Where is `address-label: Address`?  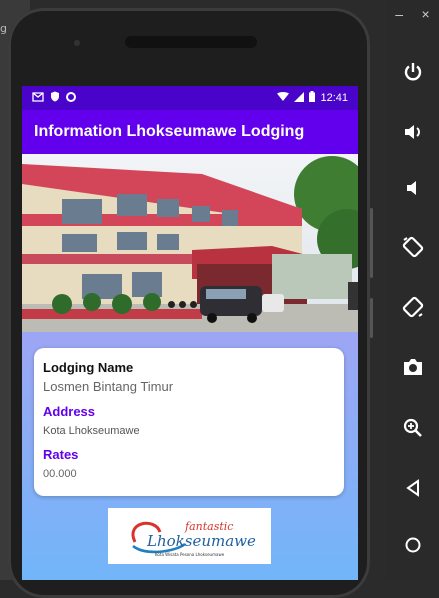
address-label: Address is located at coordinates (69, 411).